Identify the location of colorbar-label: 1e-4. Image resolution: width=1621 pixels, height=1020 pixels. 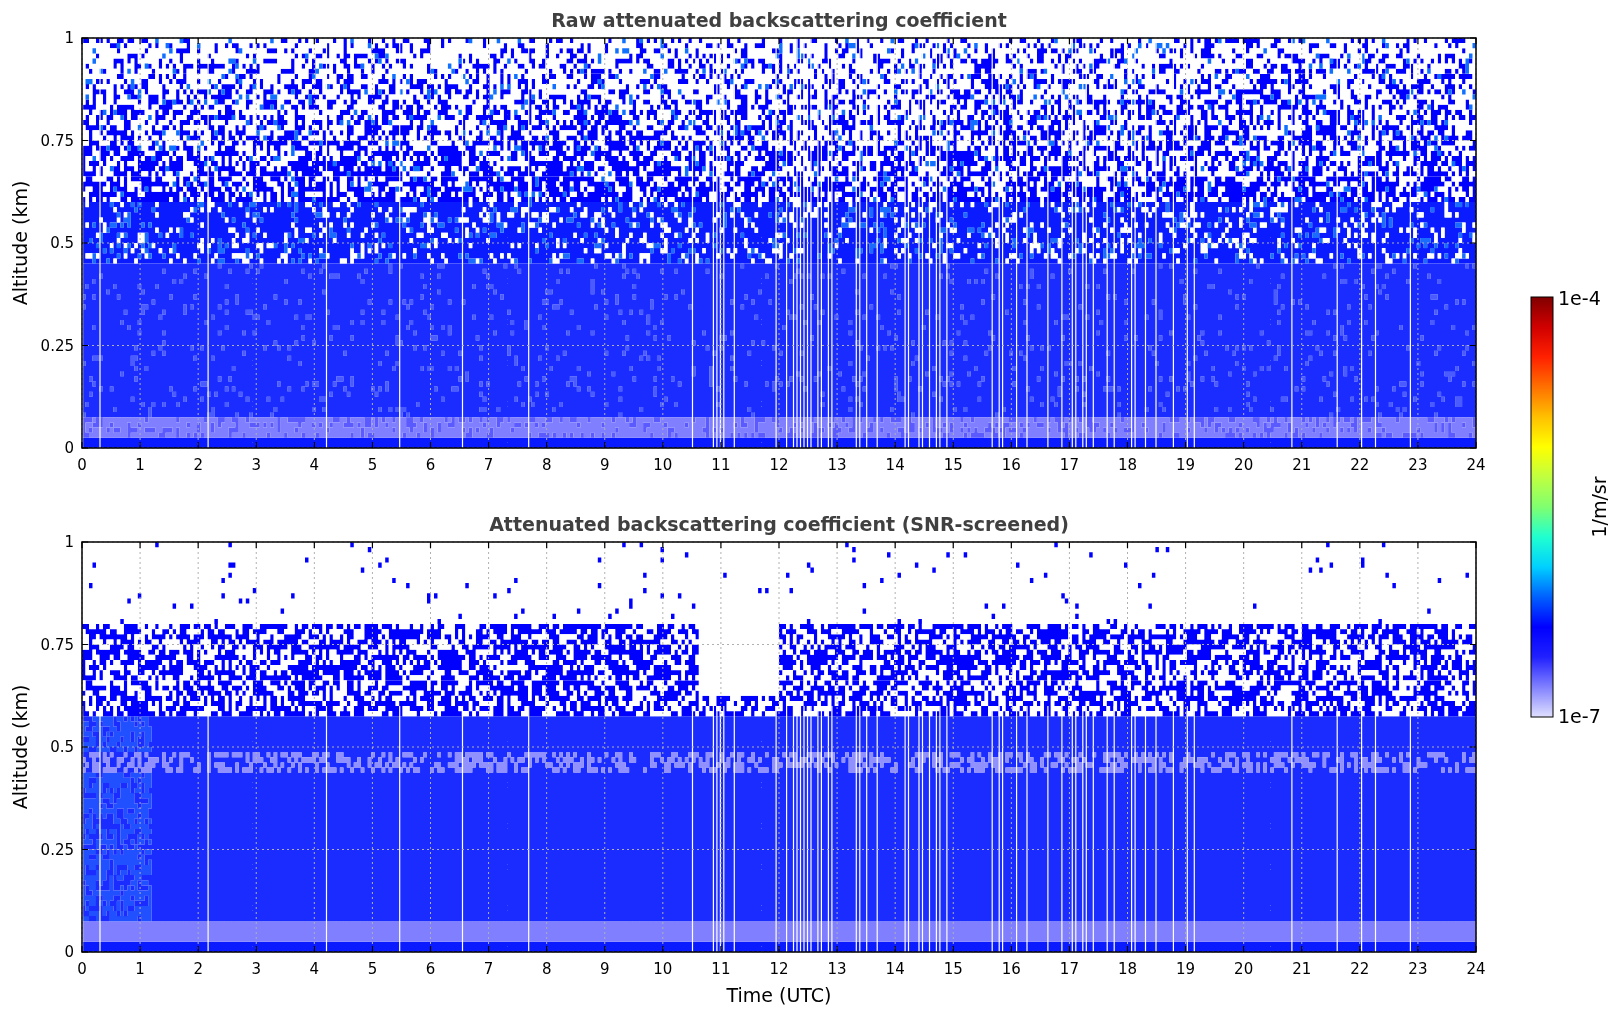
(1579, 298).